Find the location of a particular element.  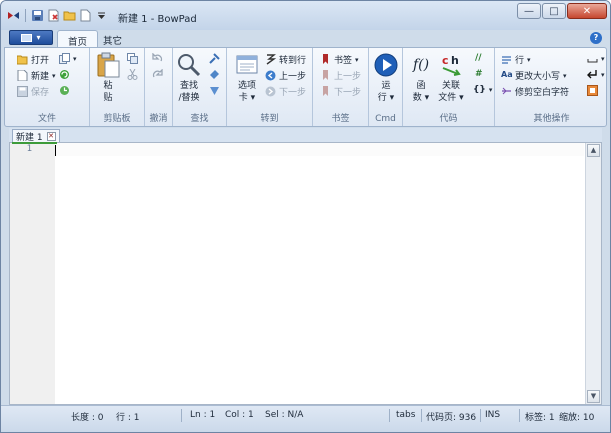

undo-button is located at coordinates (157, 58).